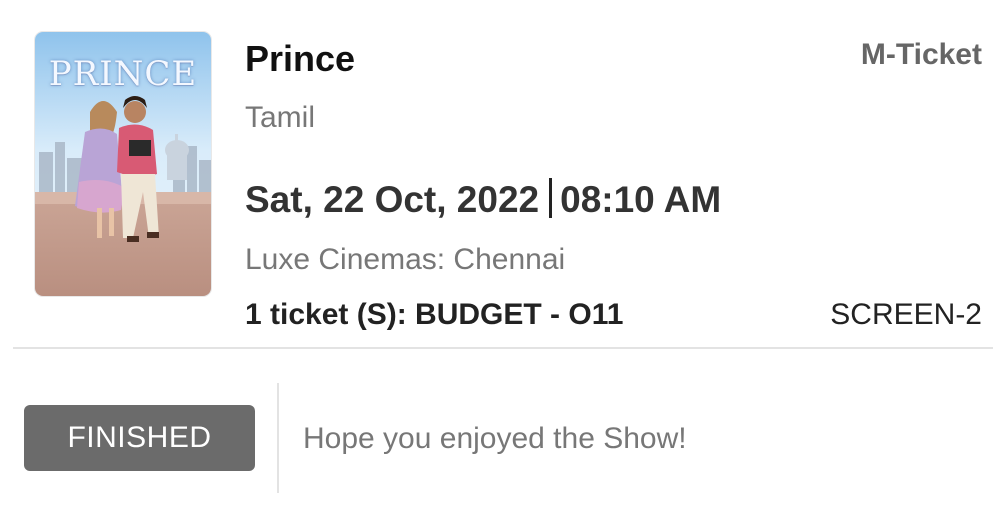  Describe the element at coordinates (434, 314) in the screenshot. I see `ticket-details: 1 ticket (S): BUDGET - O11` at that location.